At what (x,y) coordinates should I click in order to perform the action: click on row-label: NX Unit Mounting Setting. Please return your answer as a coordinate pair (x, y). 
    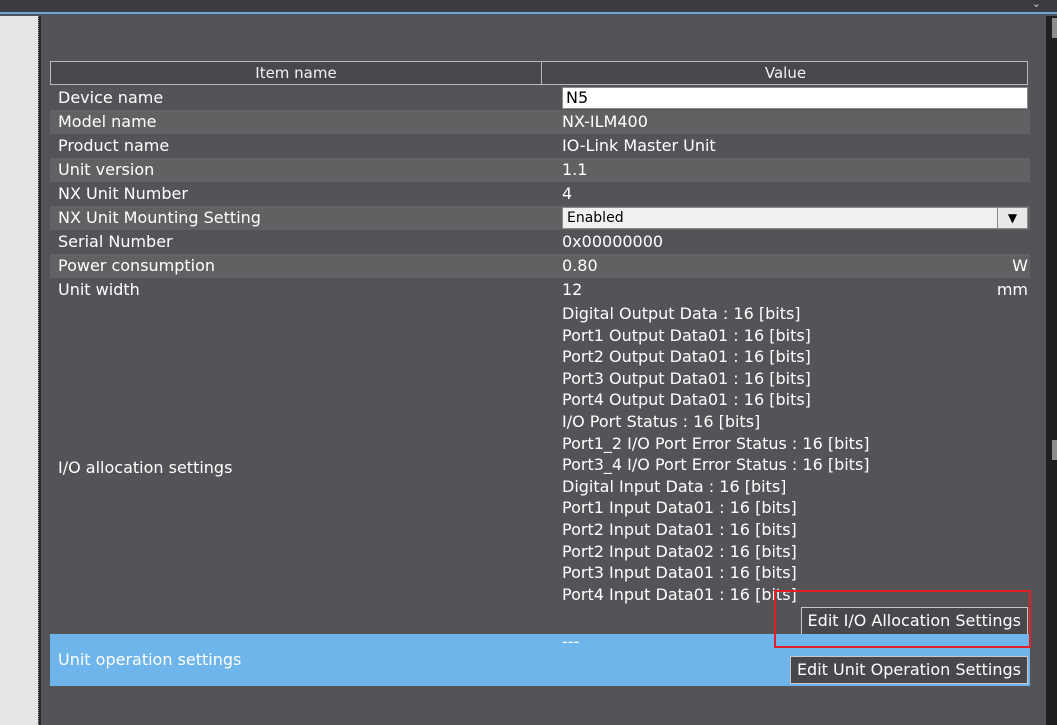
    Looking at the image, I should click on (159, 217).